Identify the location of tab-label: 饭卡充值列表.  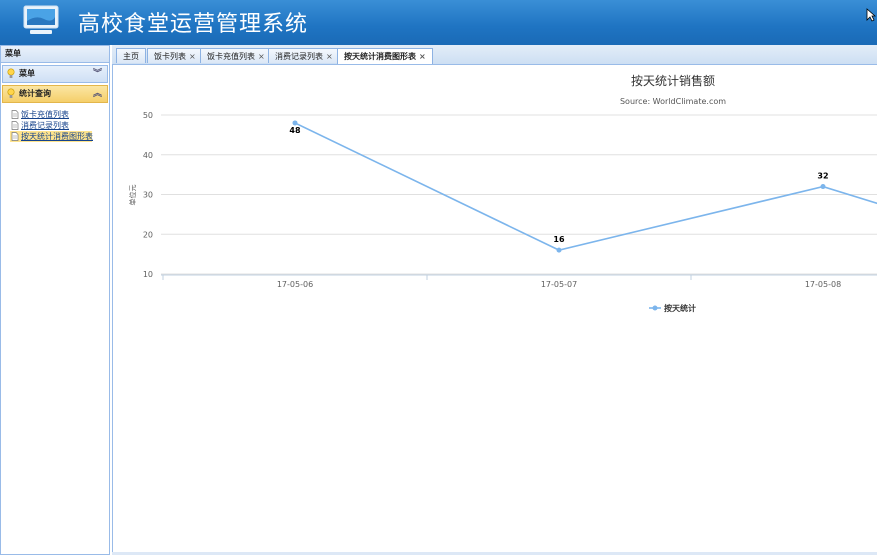
(231, 56).